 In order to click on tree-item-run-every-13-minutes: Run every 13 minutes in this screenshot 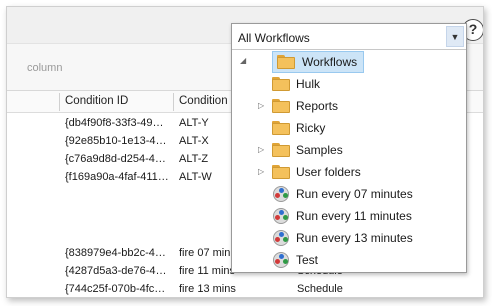, I will do `click(349, 238)`.